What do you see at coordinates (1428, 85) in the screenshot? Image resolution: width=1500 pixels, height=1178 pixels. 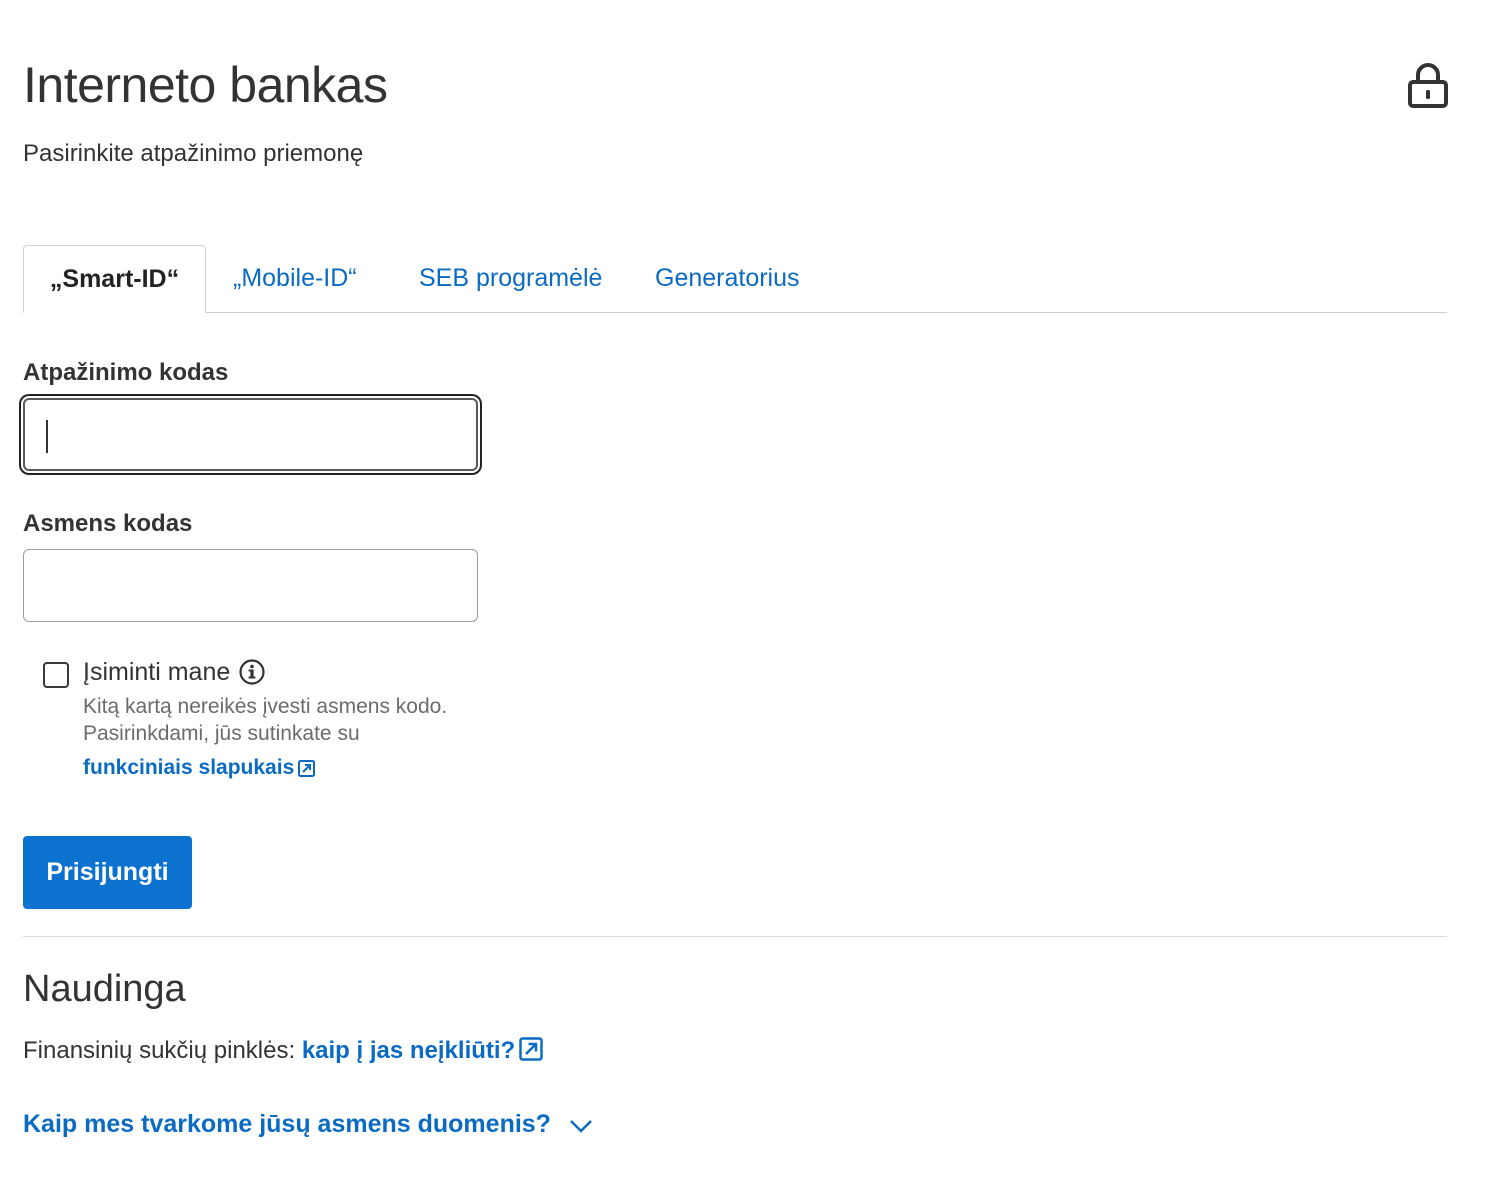 I see `lock-icon` at bounding box center [1428, 85].